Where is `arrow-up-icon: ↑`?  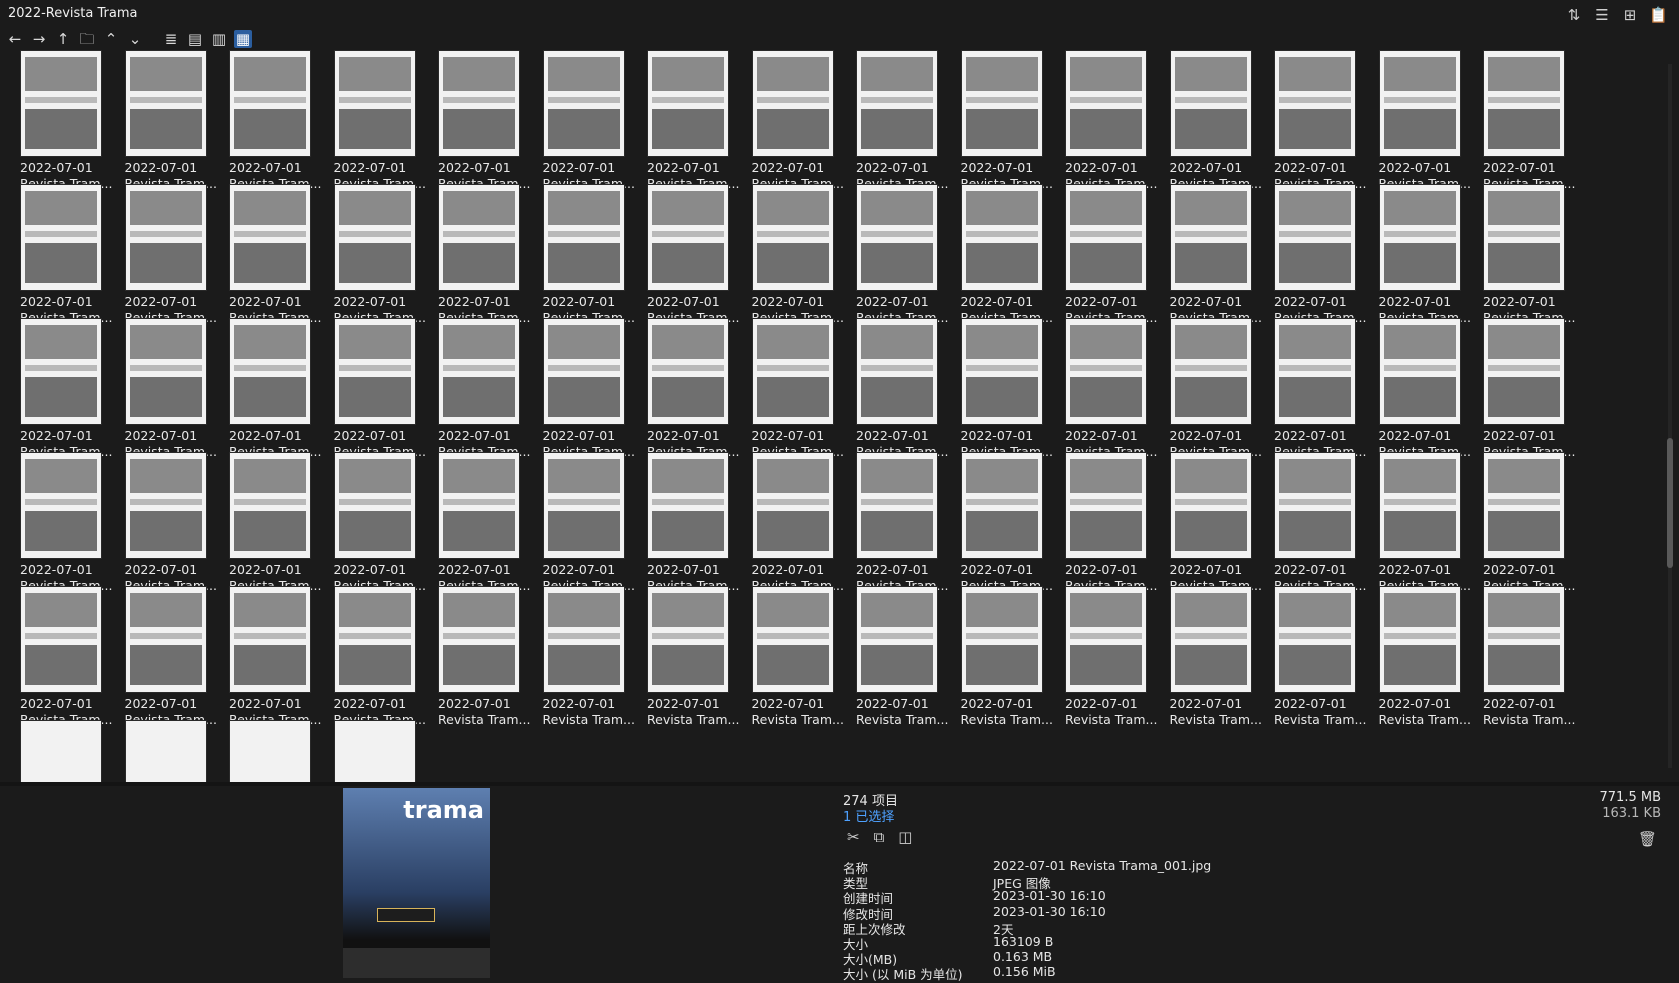
arrow-up-icon: ↑ is located at coordinates (63, 39).